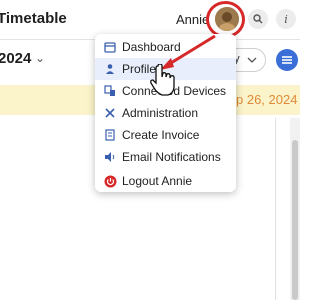  I want to click on year-selector: 2024, so click(15, 58).